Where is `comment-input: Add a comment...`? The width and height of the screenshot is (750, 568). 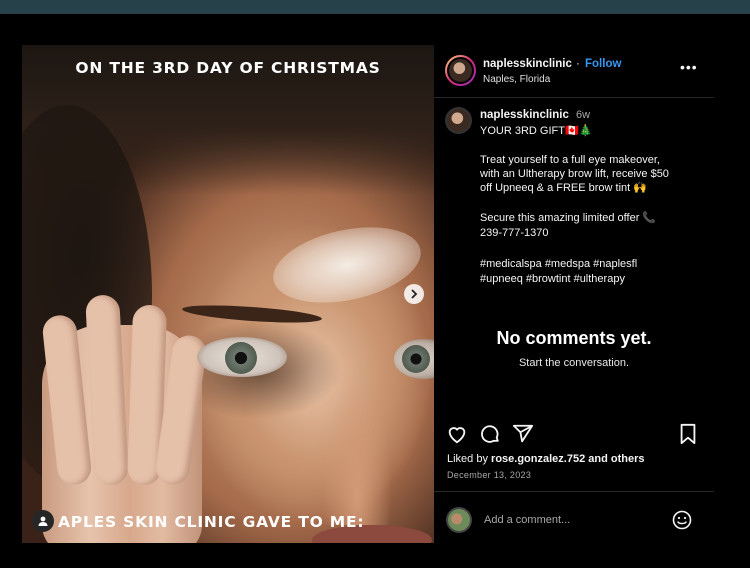 comment-input: Add a comment... is located at coordinates (527, 520).